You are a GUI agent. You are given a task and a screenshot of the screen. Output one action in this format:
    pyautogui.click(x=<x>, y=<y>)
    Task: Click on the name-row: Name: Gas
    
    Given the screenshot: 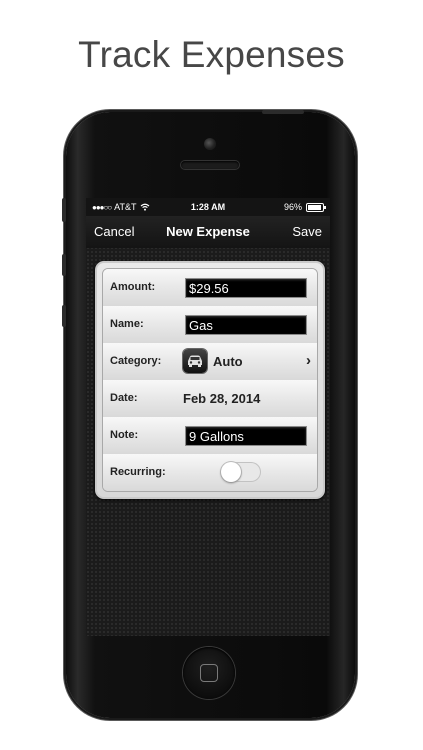 What is the action you would take?
    pyautogui.click(x=210, y=325)
    